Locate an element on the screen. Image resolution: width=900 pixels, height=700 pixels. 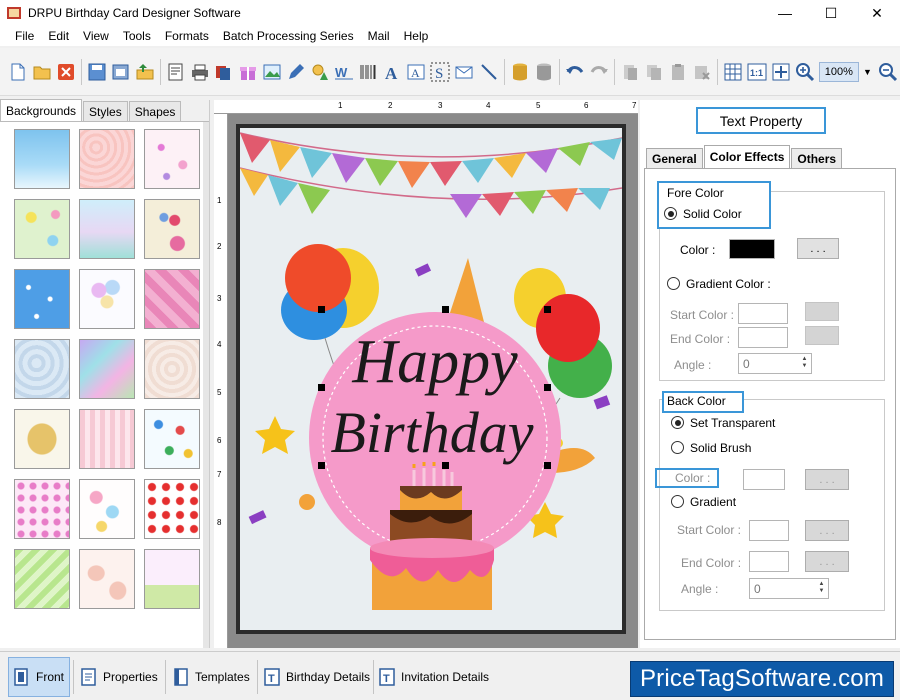
email-button is located at coordinates (464, 72).